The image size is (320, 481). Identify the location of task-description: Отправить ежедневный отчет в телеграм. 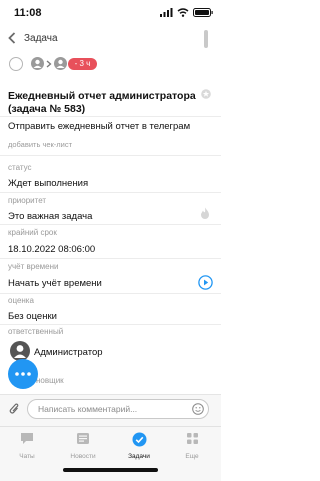
(99, 126).